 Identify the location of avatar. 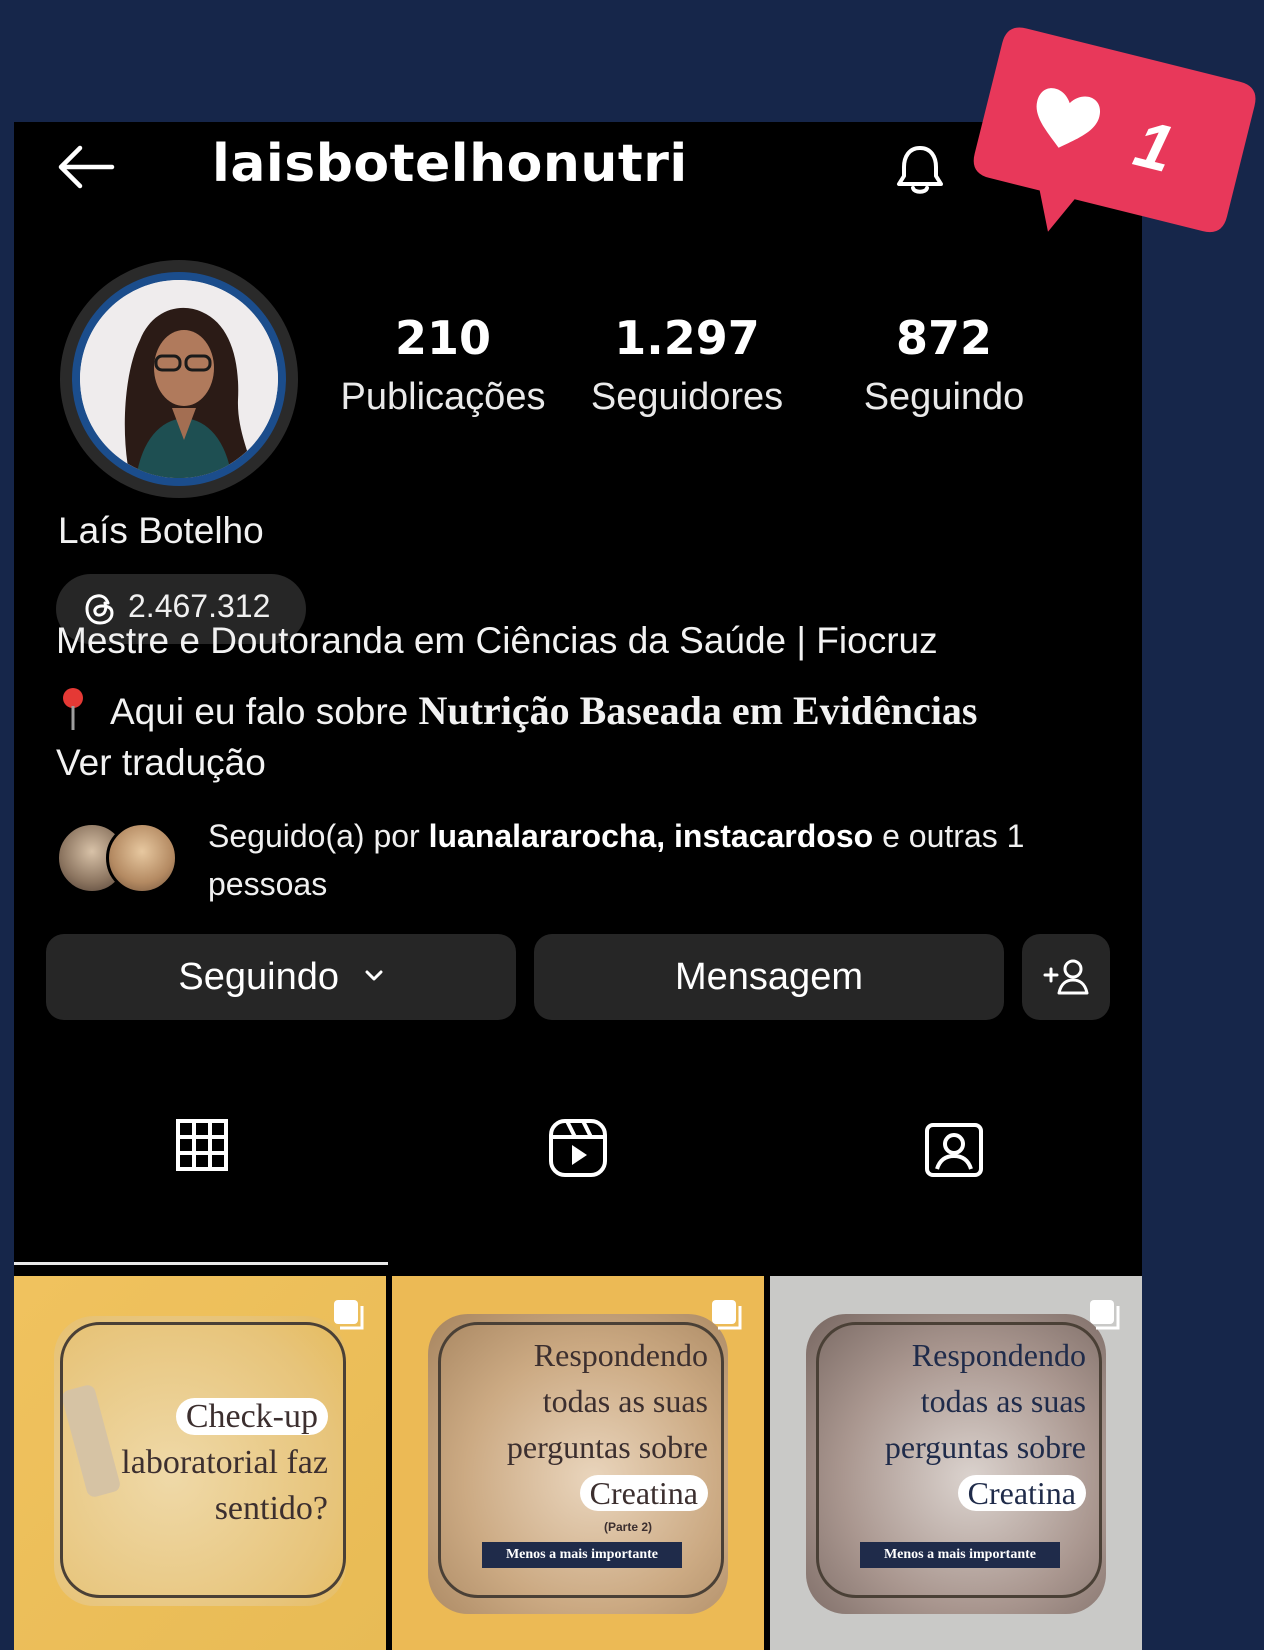
(179, 379).